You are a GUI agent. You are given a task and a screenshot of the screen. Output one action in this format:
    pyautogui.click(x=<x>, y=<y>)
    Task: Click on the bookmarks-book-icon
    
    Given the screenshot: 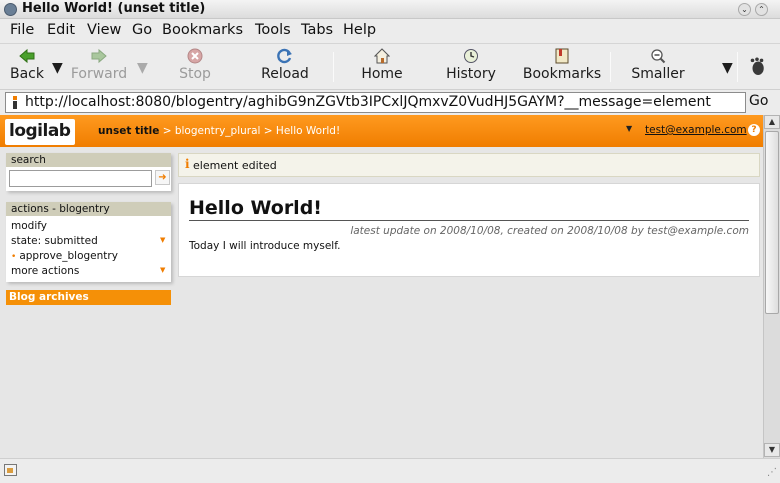 What is the action you would take?
    pyautogui.click(x=562, y=56)
    